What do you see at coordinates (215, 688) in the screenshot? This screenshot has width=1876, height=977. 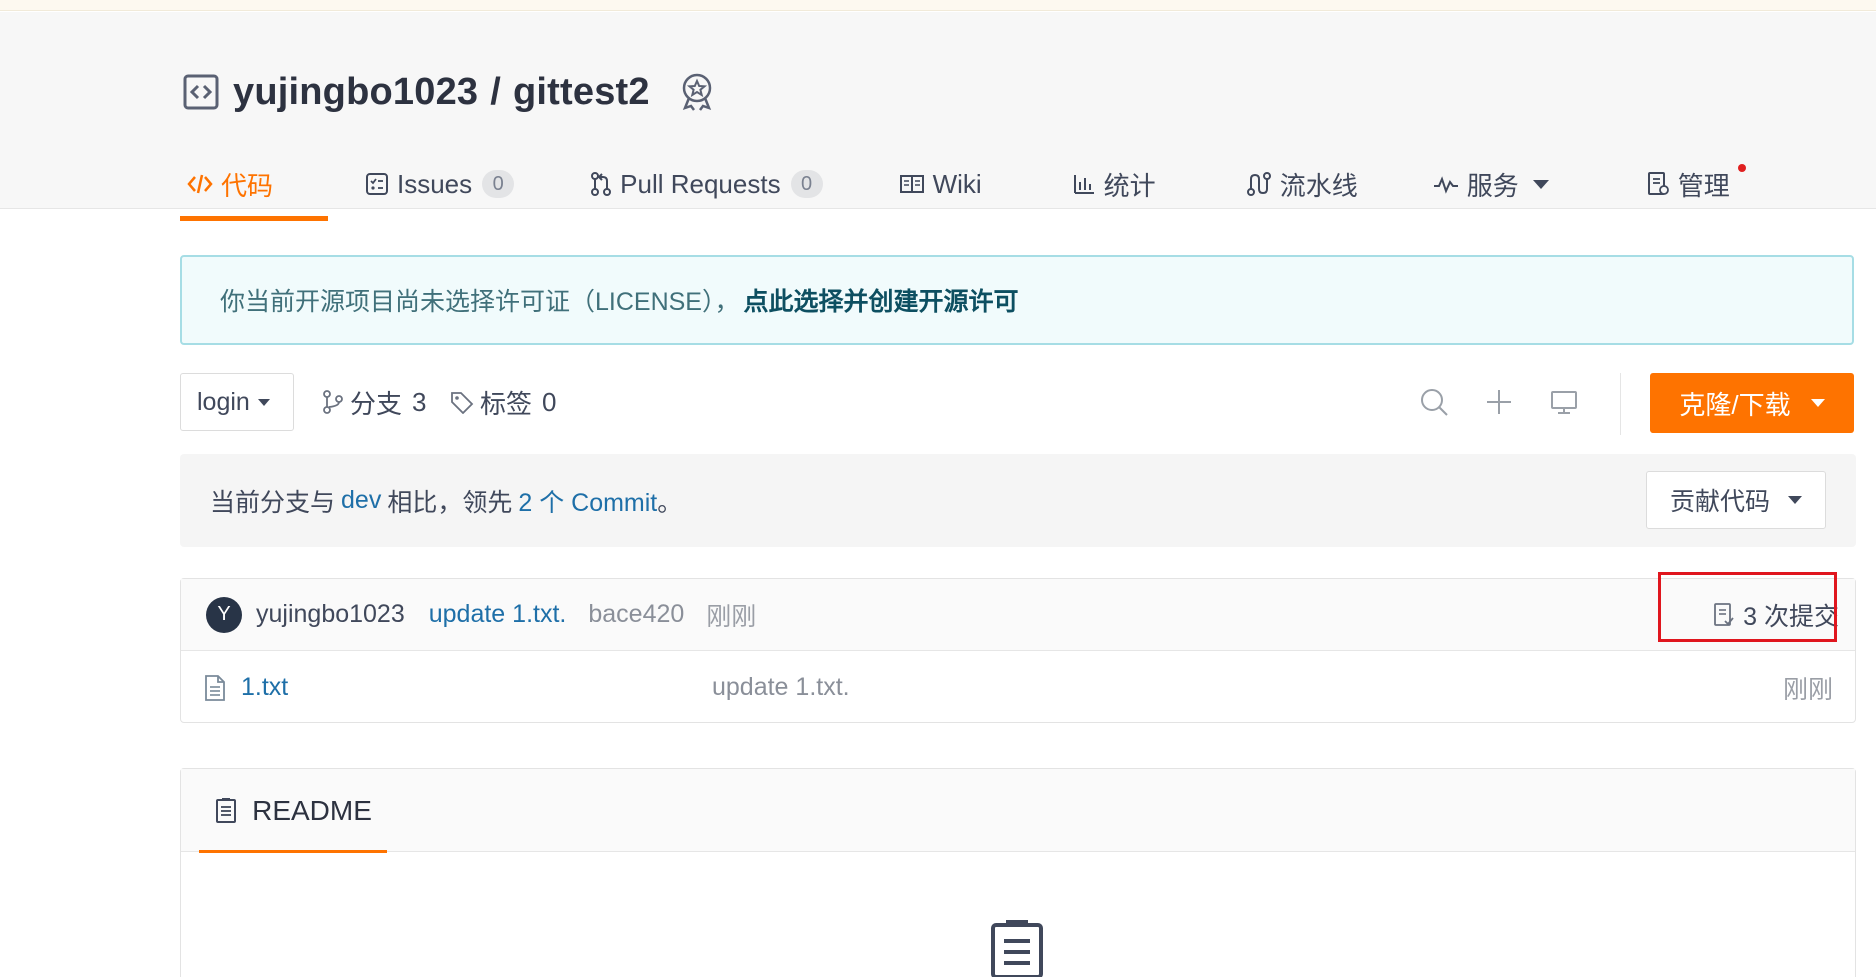 I see `file-icon` at bounding box center [215, 688].